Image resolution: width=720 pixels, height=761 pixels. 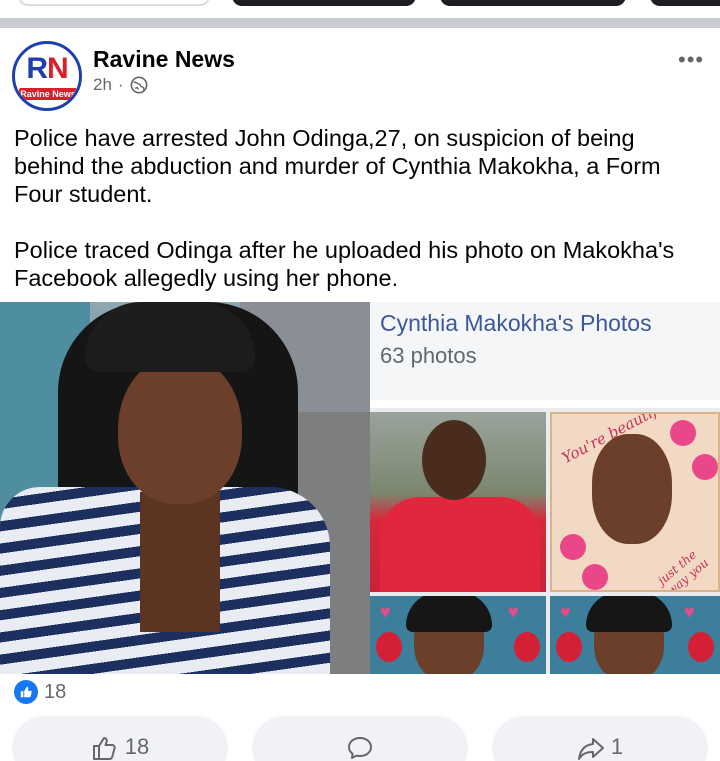 I want to click on photo-scarf-top, so click(x=170, y=337).